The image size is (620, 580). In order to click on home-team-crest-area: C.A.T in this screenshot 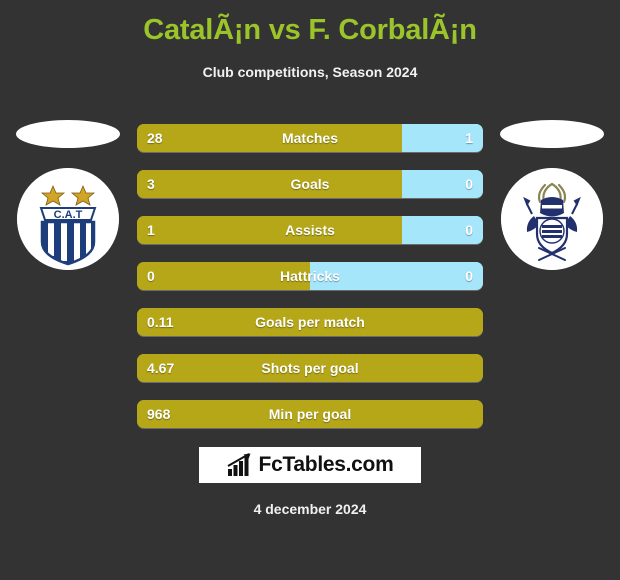, I will do `click(68, 207)`.